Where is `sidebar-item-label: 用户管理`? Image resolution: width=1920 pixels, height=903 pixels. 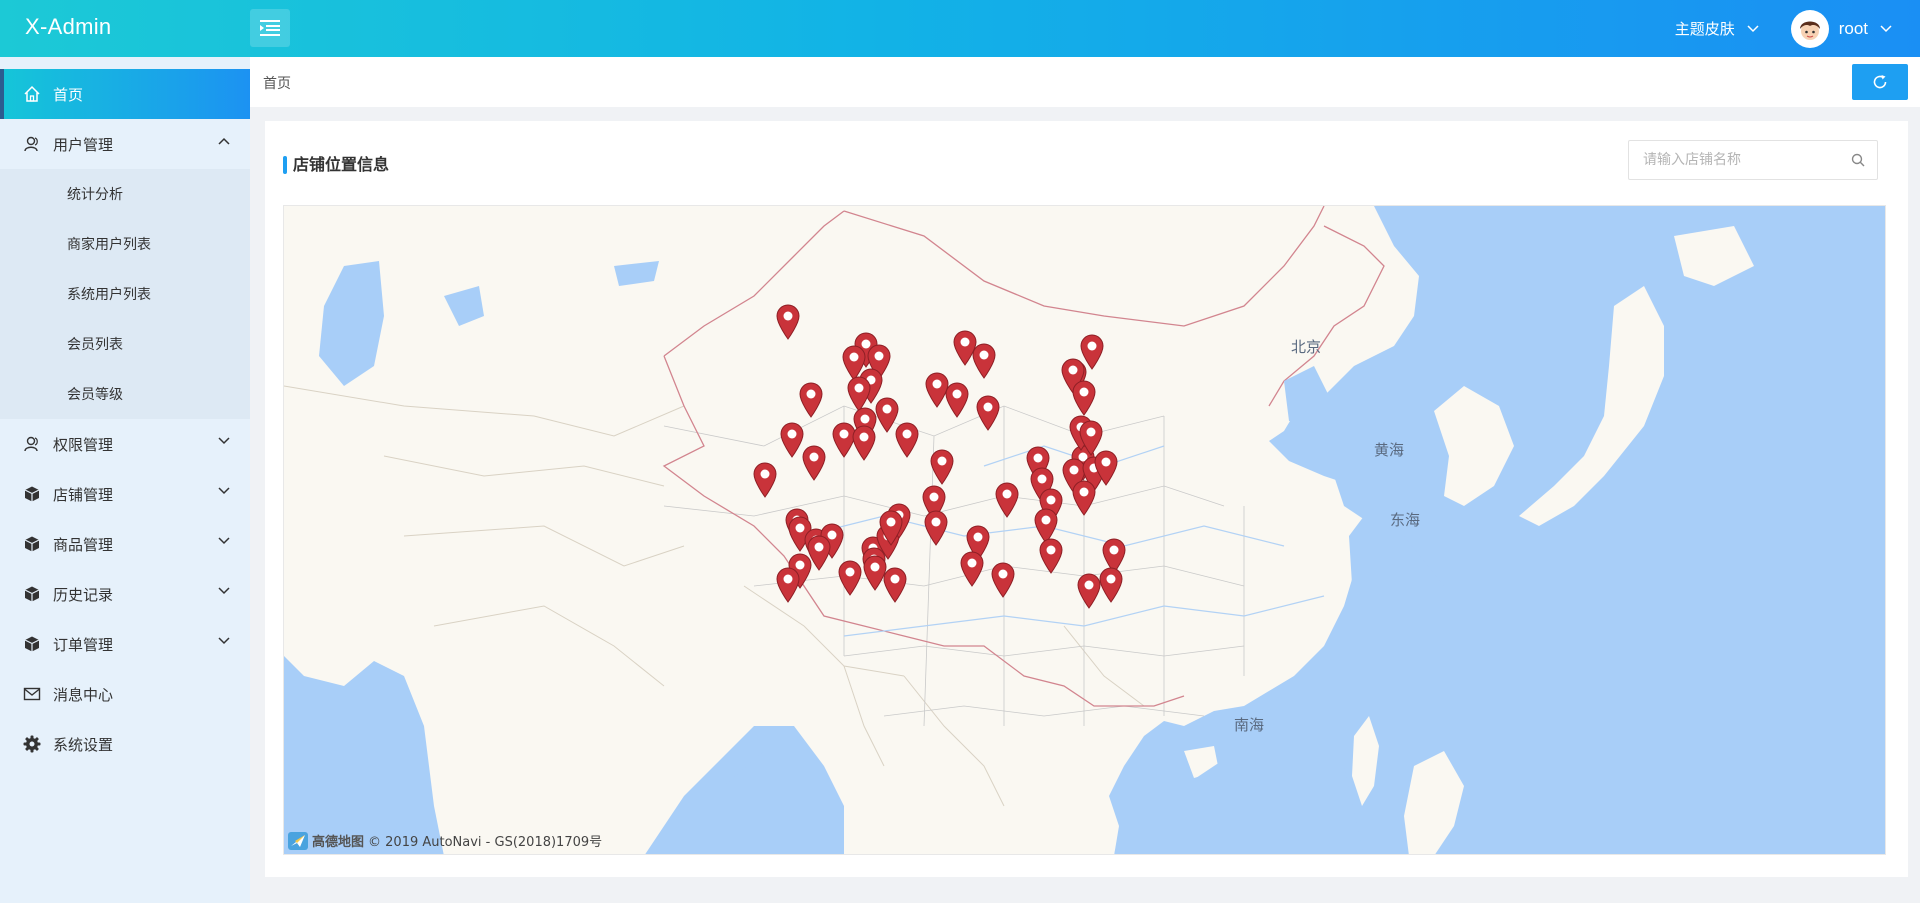 sidebar-item-label: 用户管理 is located at coordinates (83, 144).